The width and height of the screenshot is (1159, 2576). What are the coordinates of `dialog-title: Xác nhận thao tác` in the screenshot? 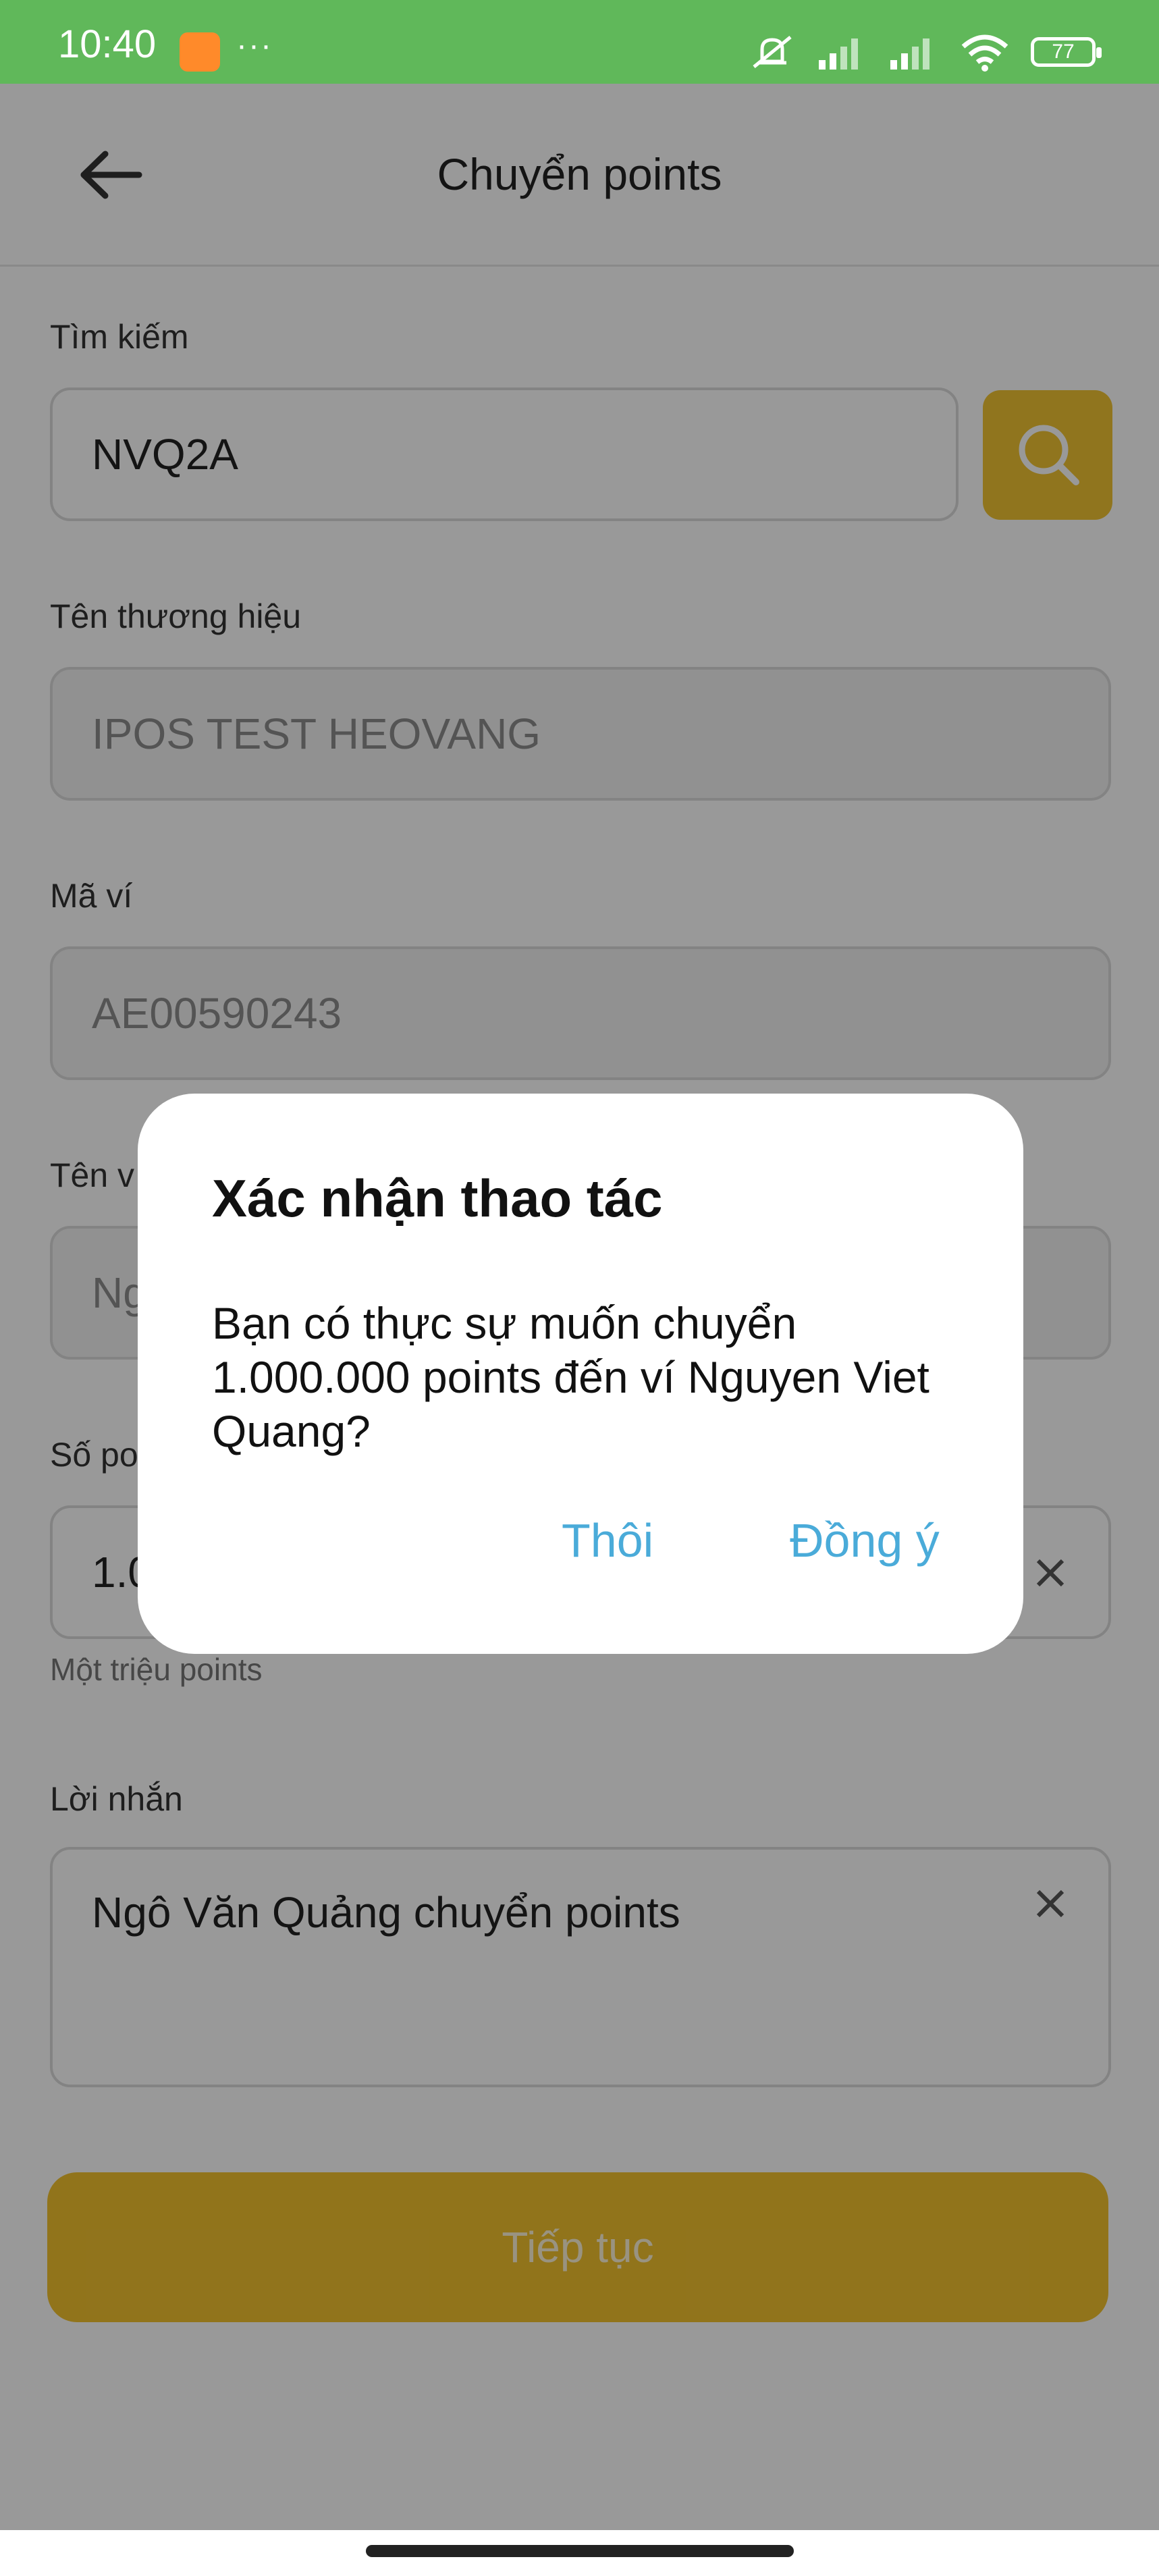 It's located at (438, 1198).